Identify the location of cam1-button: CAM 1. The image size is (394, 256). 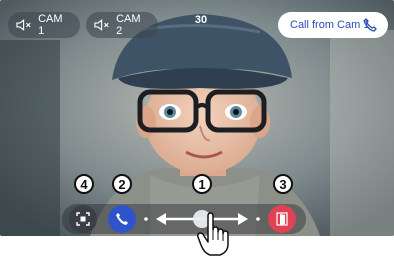
(44, 25).